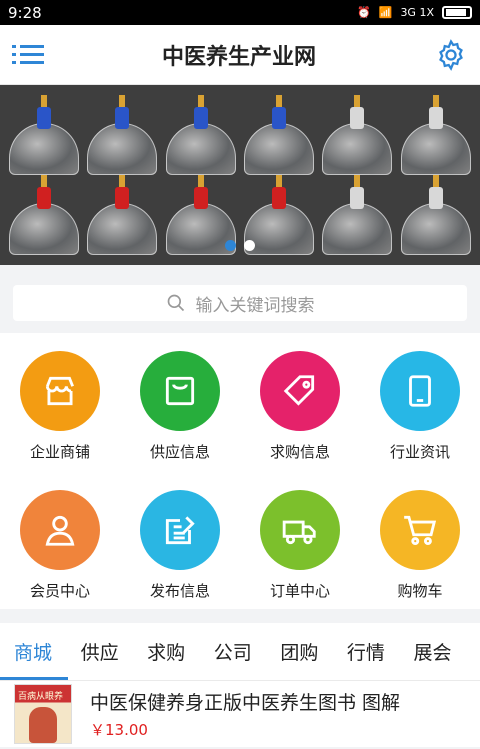 This screenshot has height=749, width=480. I want to click on user-icon, so click(60, 530).